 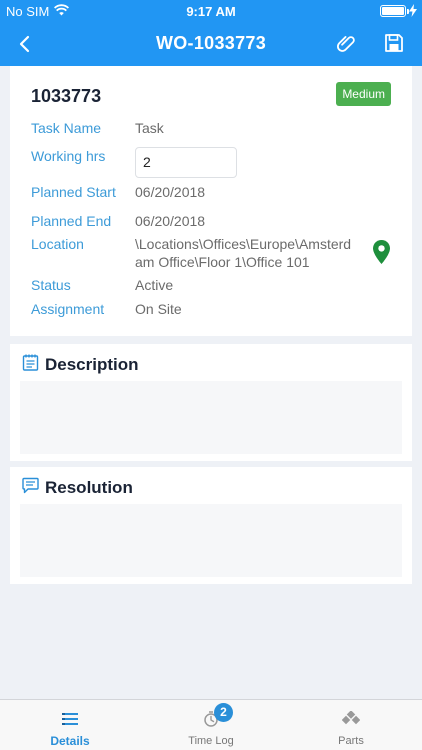 I want to click on status-value: Active, so click(x=154, y=285).